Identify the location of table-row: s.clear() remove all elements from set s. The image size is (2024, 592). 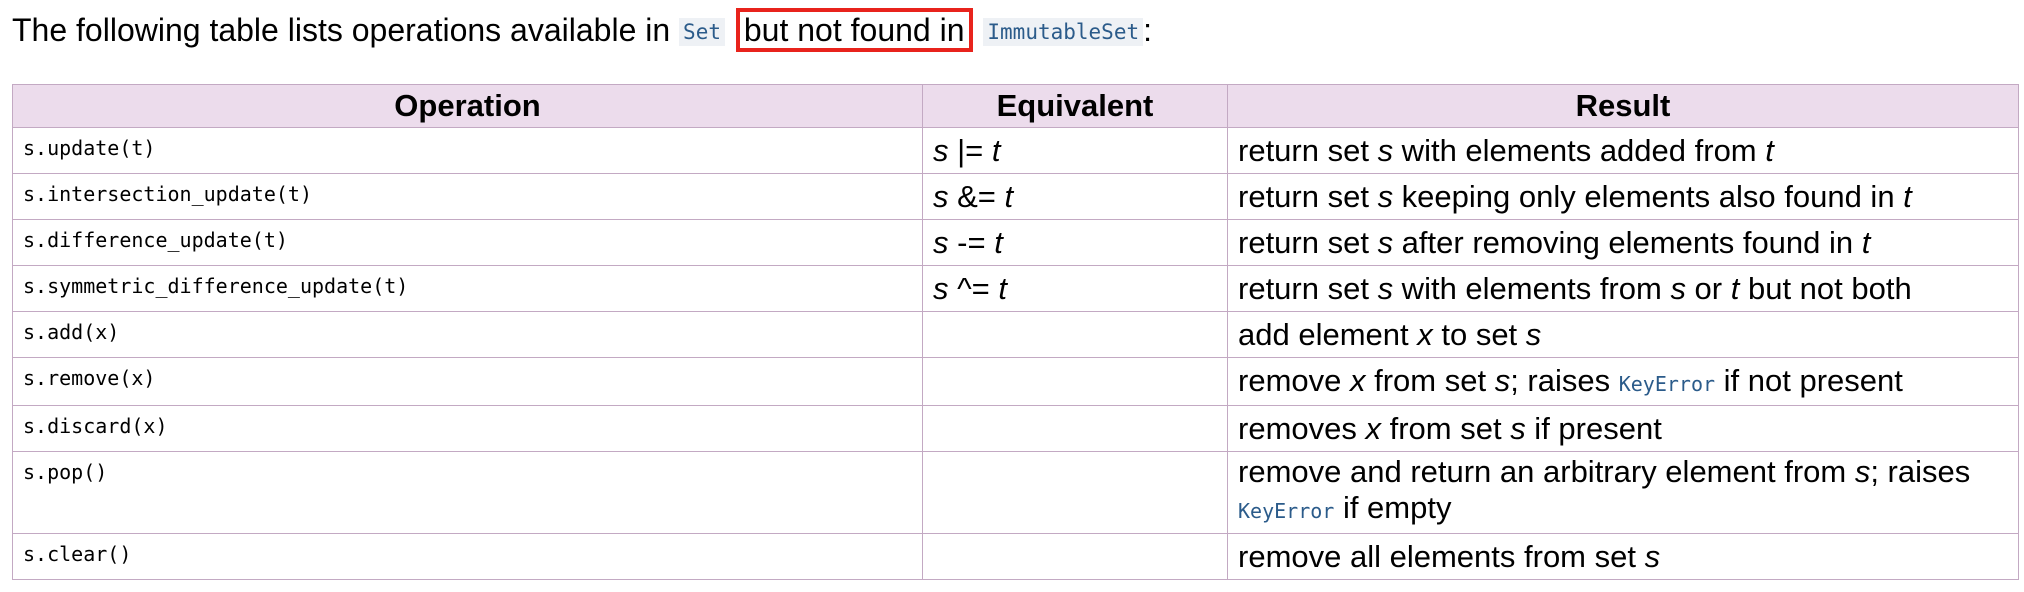
(1015, 556).